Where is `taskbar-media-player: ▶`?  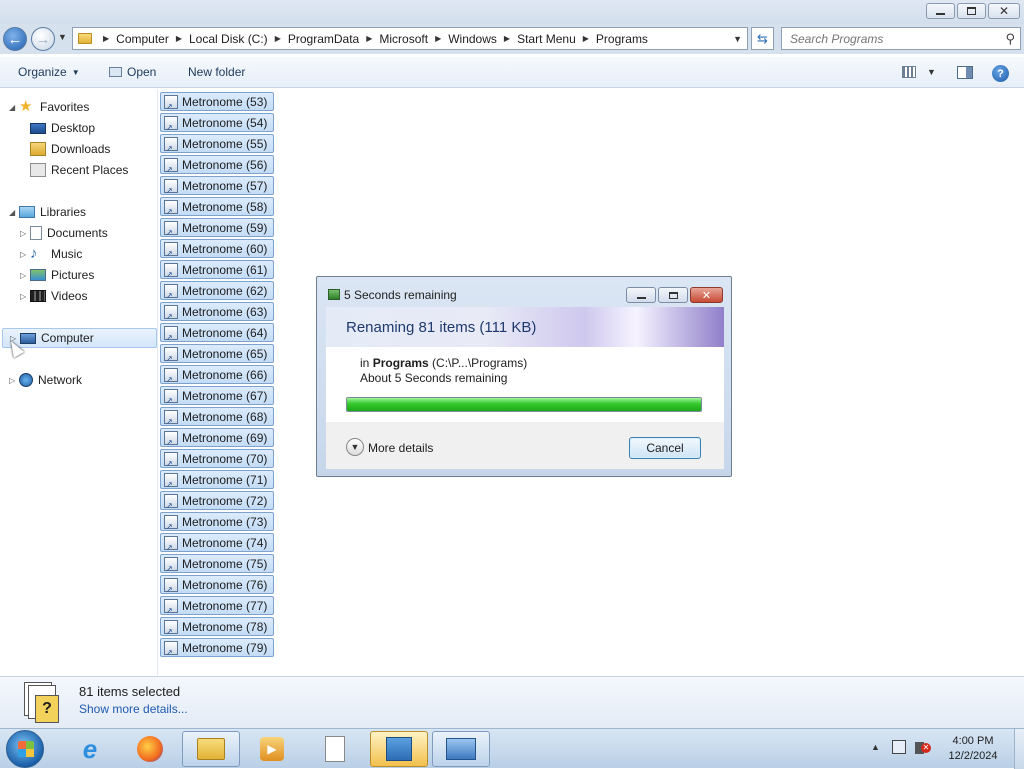
taskbar-media-player: ▶ is located at coordinates (272, 749).